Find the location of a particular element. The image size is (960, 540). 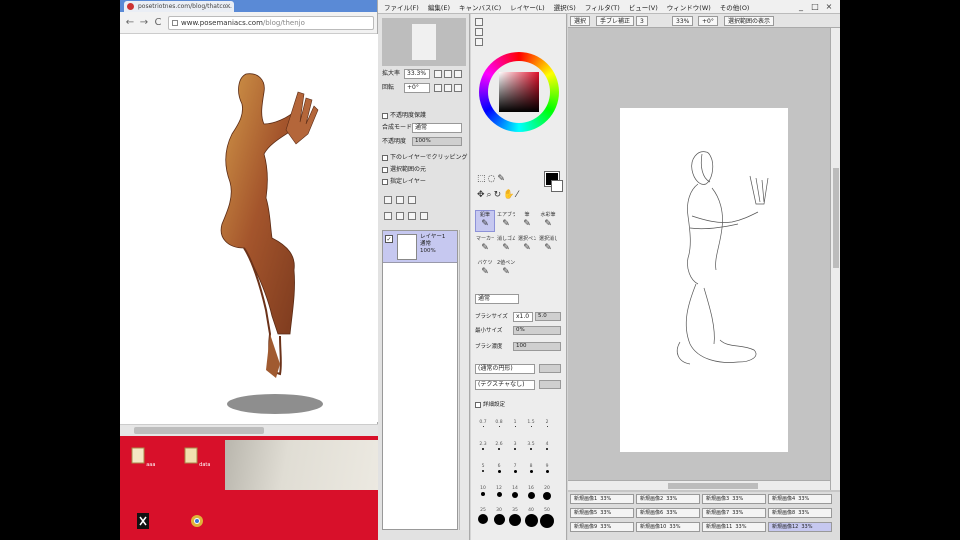

brush-preset: 6 is located at coordinates (499, 472).